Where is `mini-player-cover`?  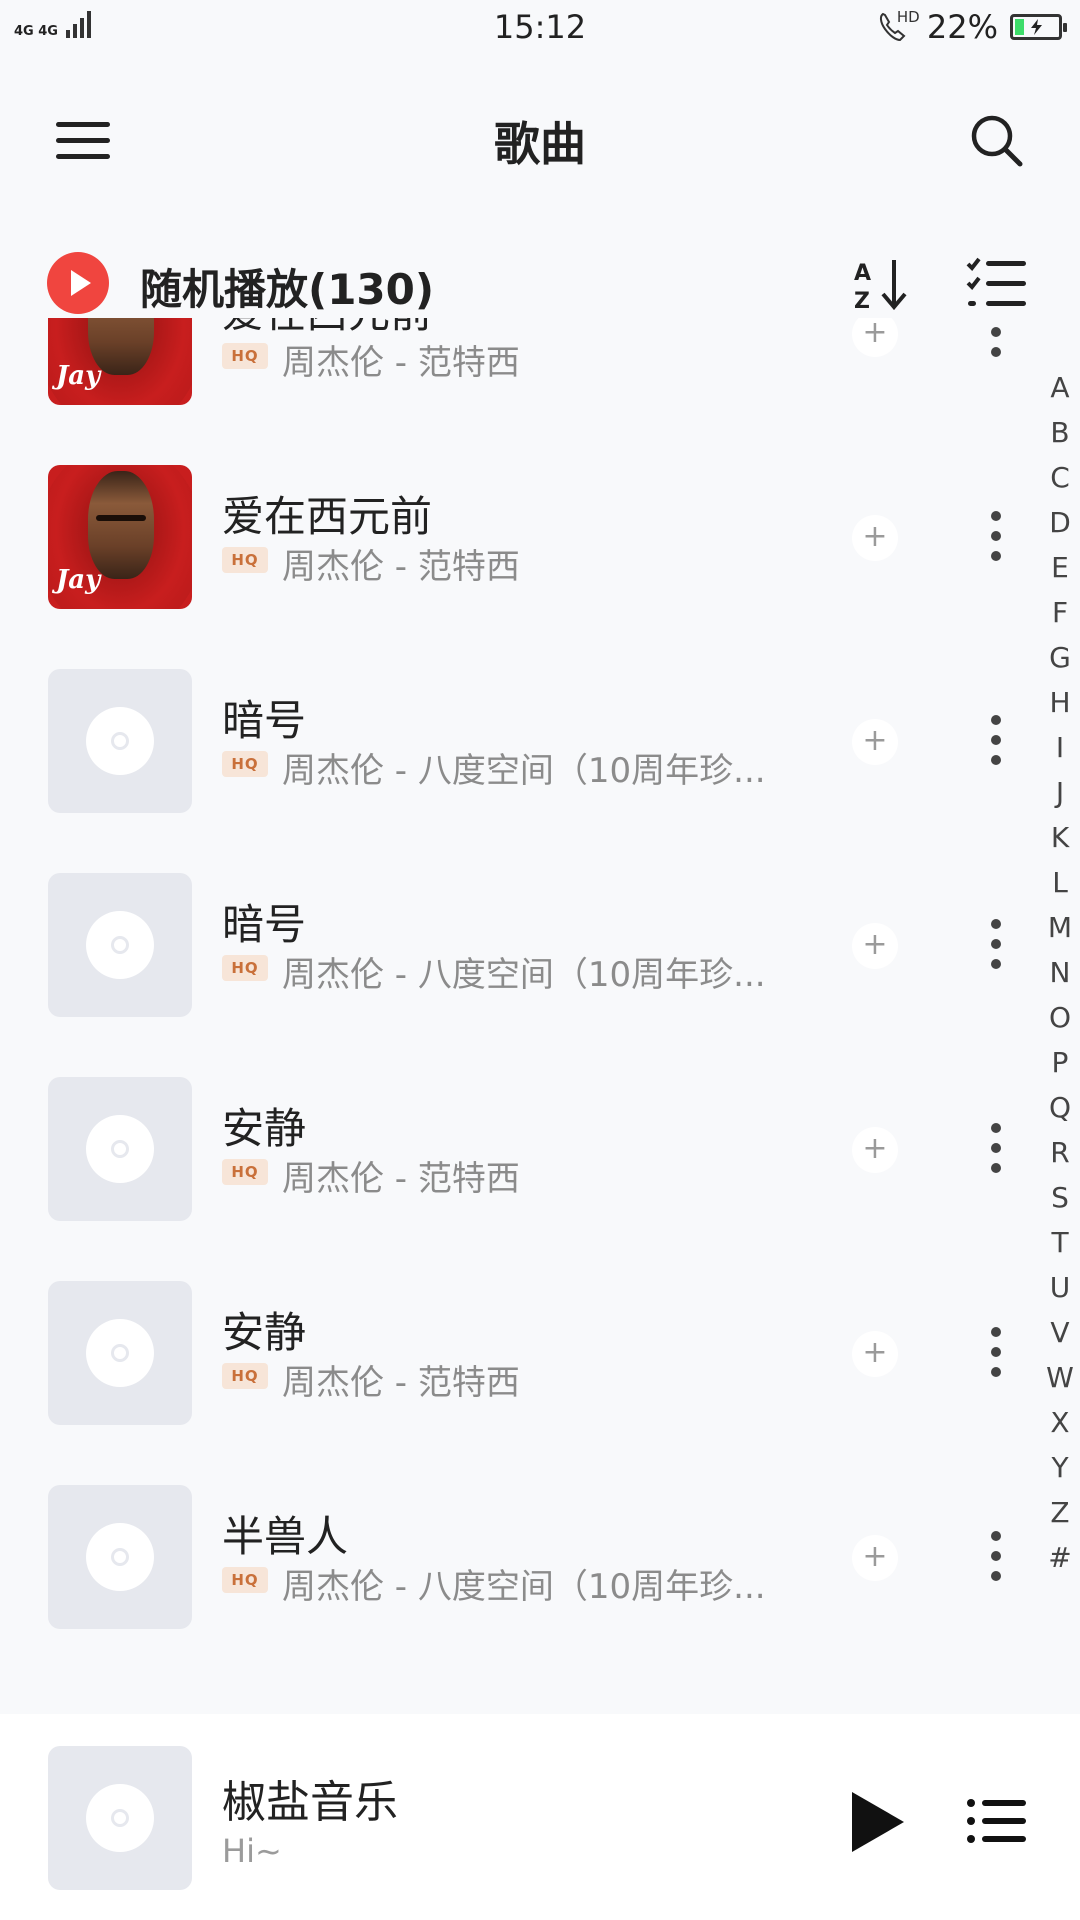
mini-player-cover is located at coordinates (120, 1818).